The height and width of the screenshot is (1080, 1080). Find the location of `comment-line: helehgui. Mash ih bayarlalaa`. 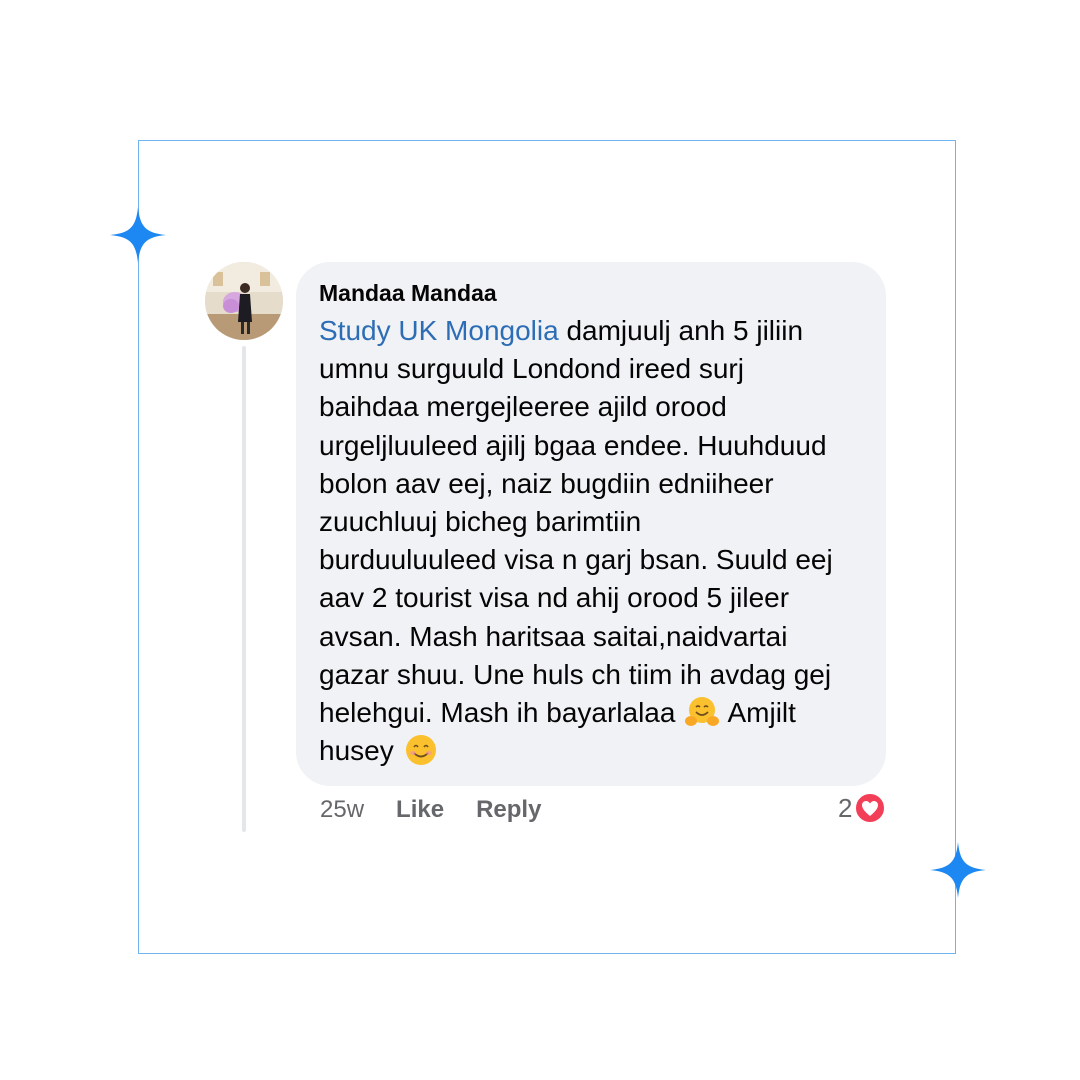

comment-line: helehgui. Mash ih bayarlalaa is located at coordinates (497, 713).